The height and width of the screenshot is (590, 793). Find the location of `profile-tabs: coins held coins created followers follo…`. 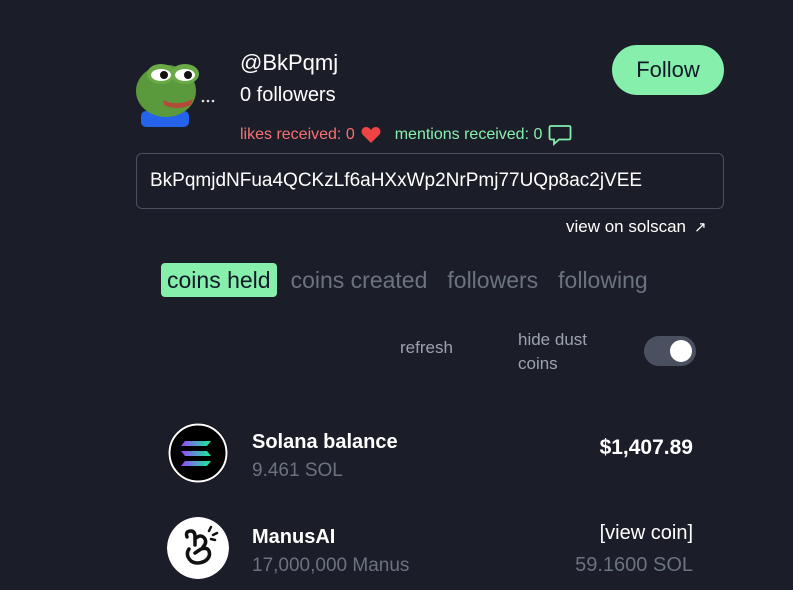

profile-tabs: coins held coins created followers follo… is located at coordinates (411, 280).